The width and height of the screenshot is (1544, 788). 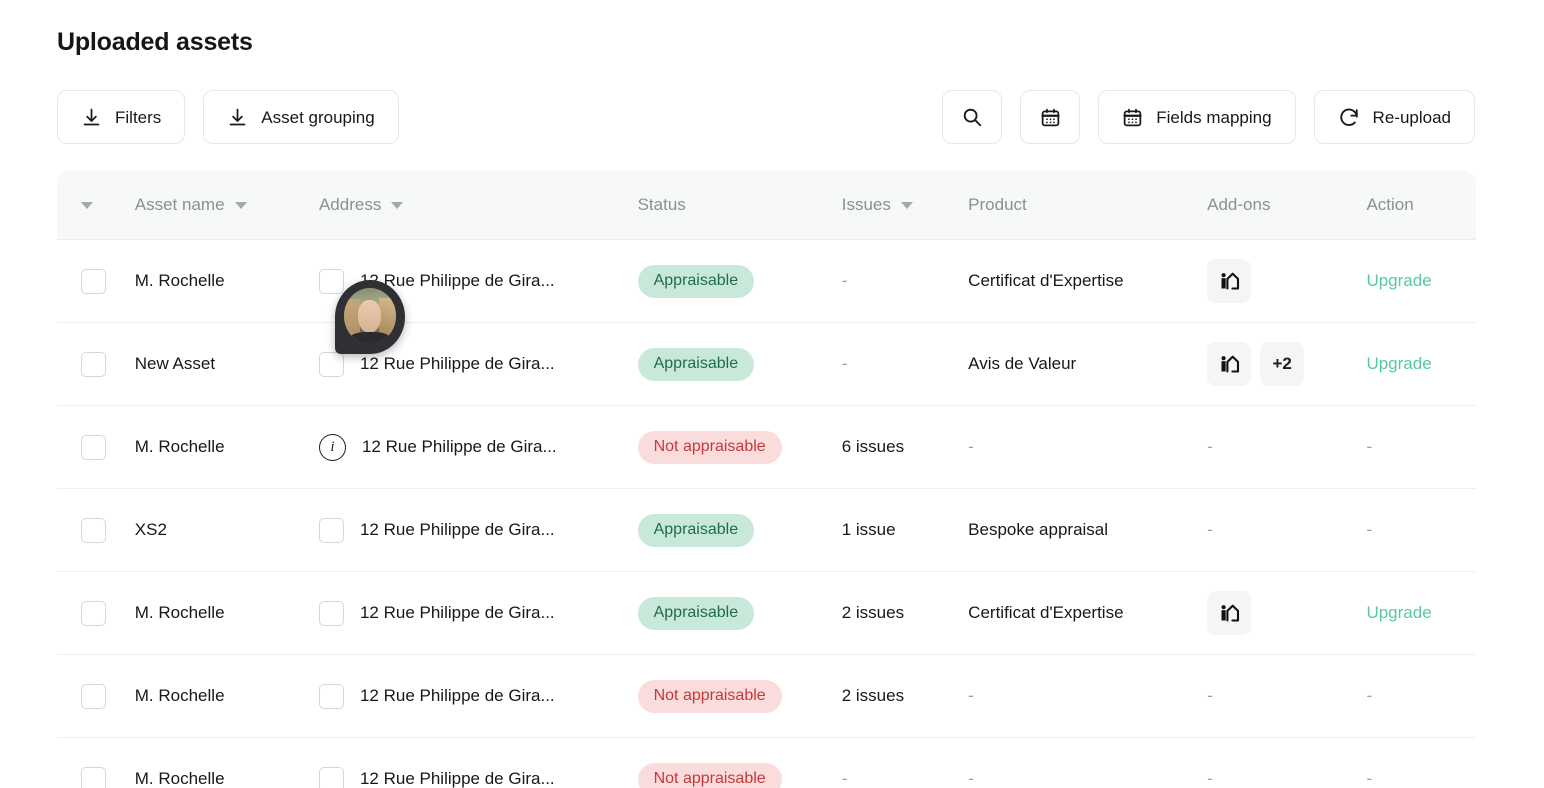 I want to click on asset-name-cell: New Asset, so click(x=175, y=363).